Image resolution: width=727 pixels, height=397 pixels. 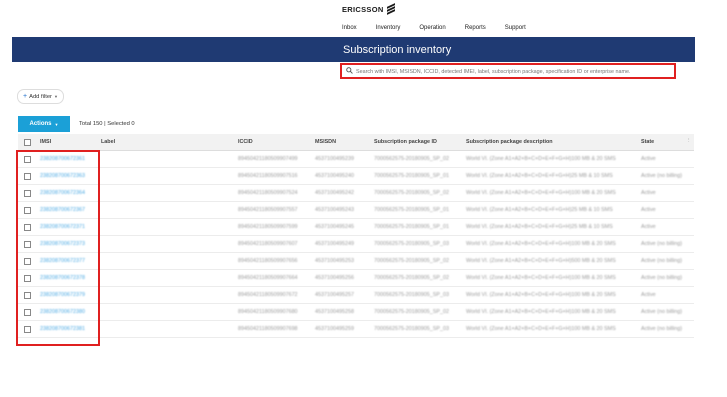 I want to click on msisdn-cell: 4537100495245, so click(x=334, y=227).